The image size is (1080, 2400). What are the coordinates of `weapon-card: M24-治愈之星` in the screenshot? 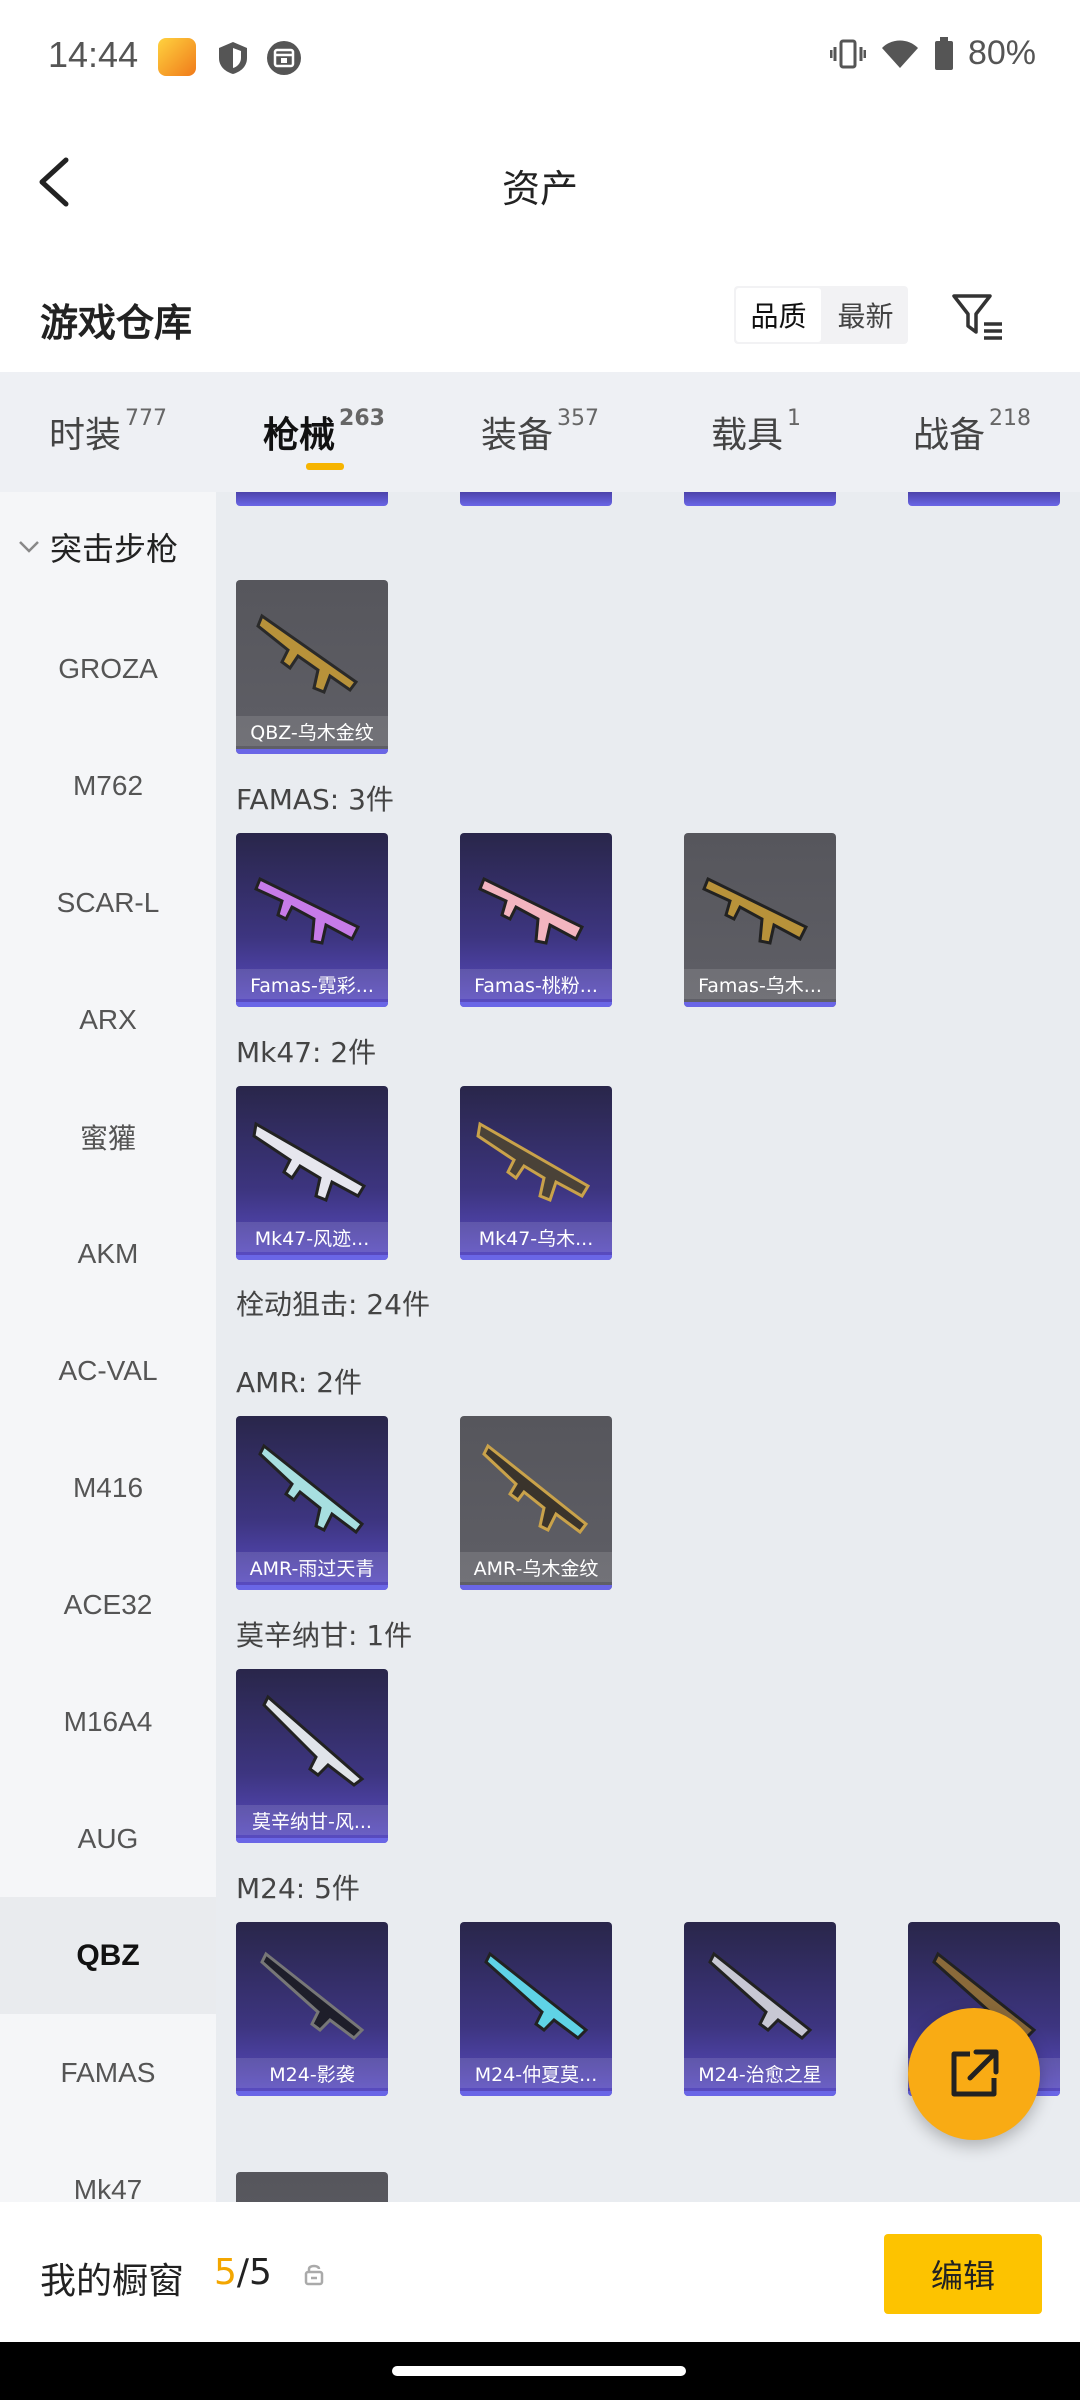 It's located at (760, 2009).